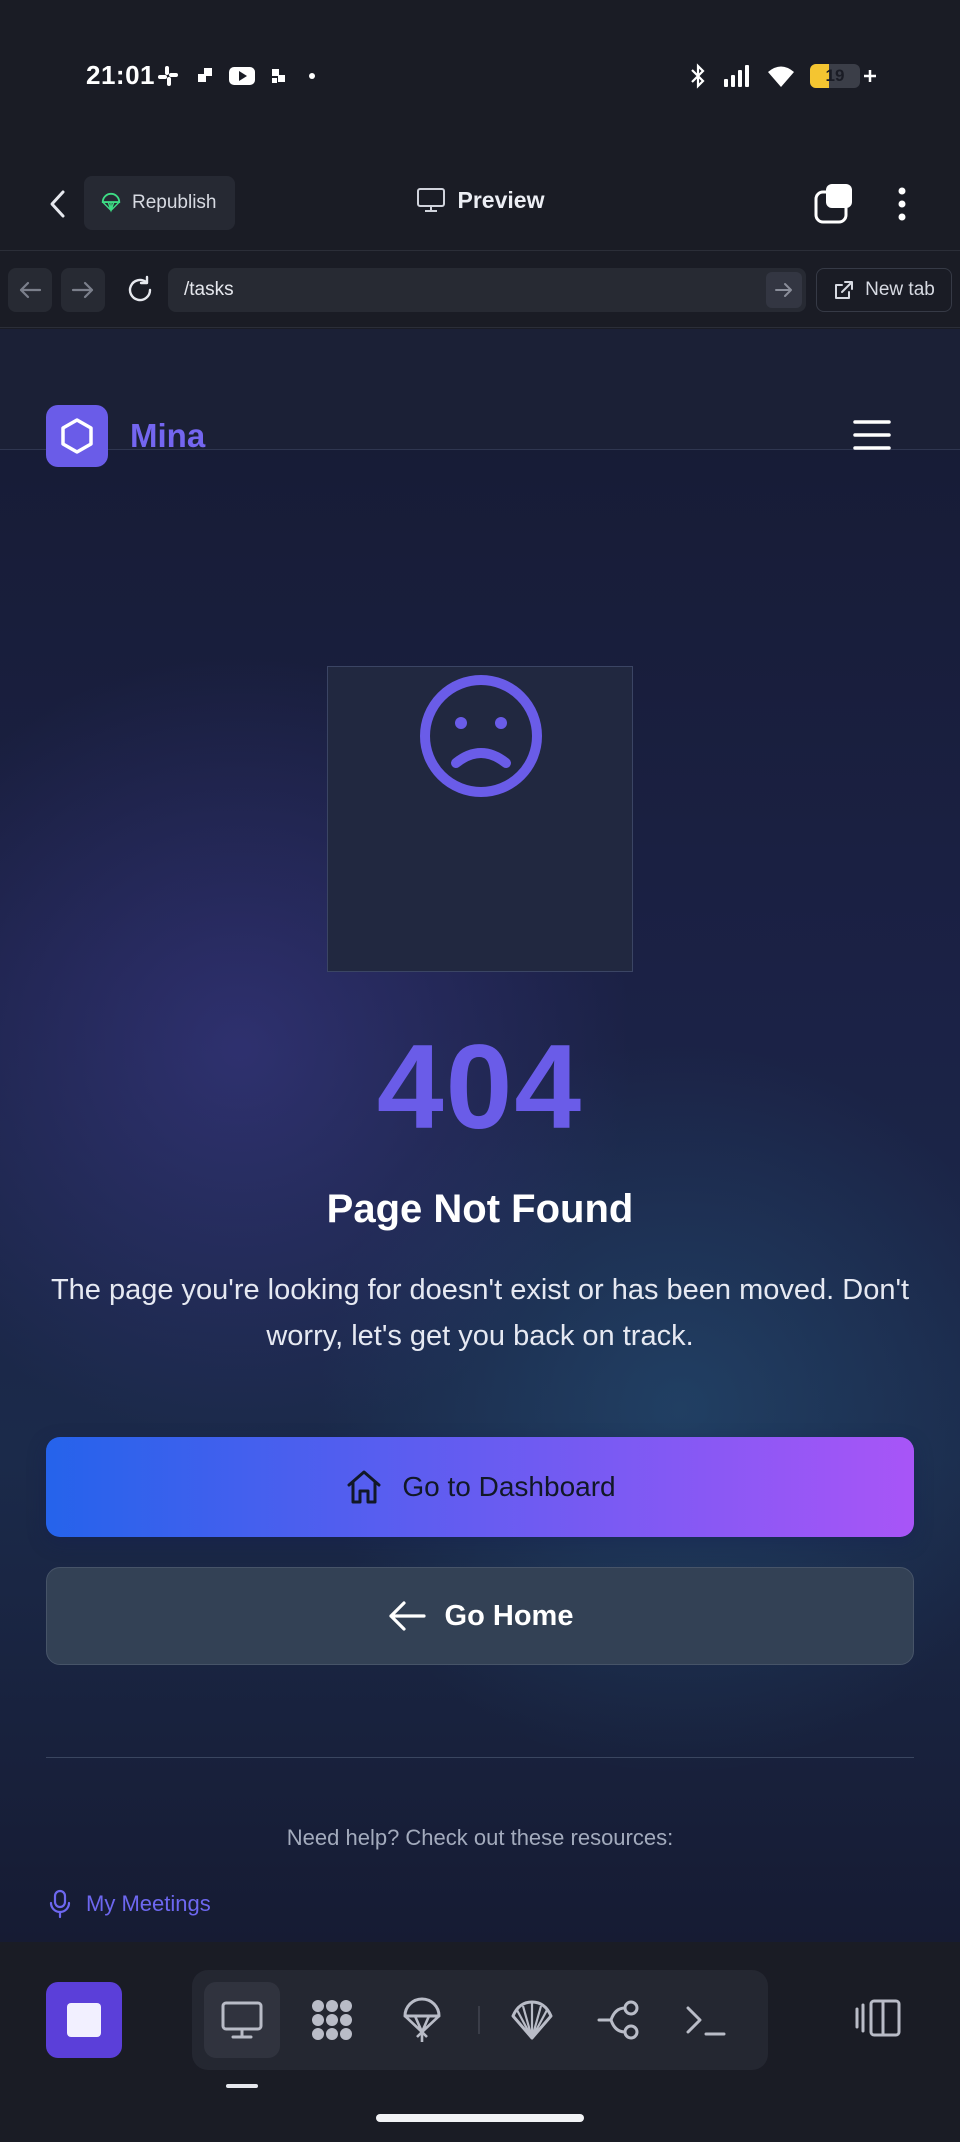  I want to click on deploy-icon, so click(422, 2019).